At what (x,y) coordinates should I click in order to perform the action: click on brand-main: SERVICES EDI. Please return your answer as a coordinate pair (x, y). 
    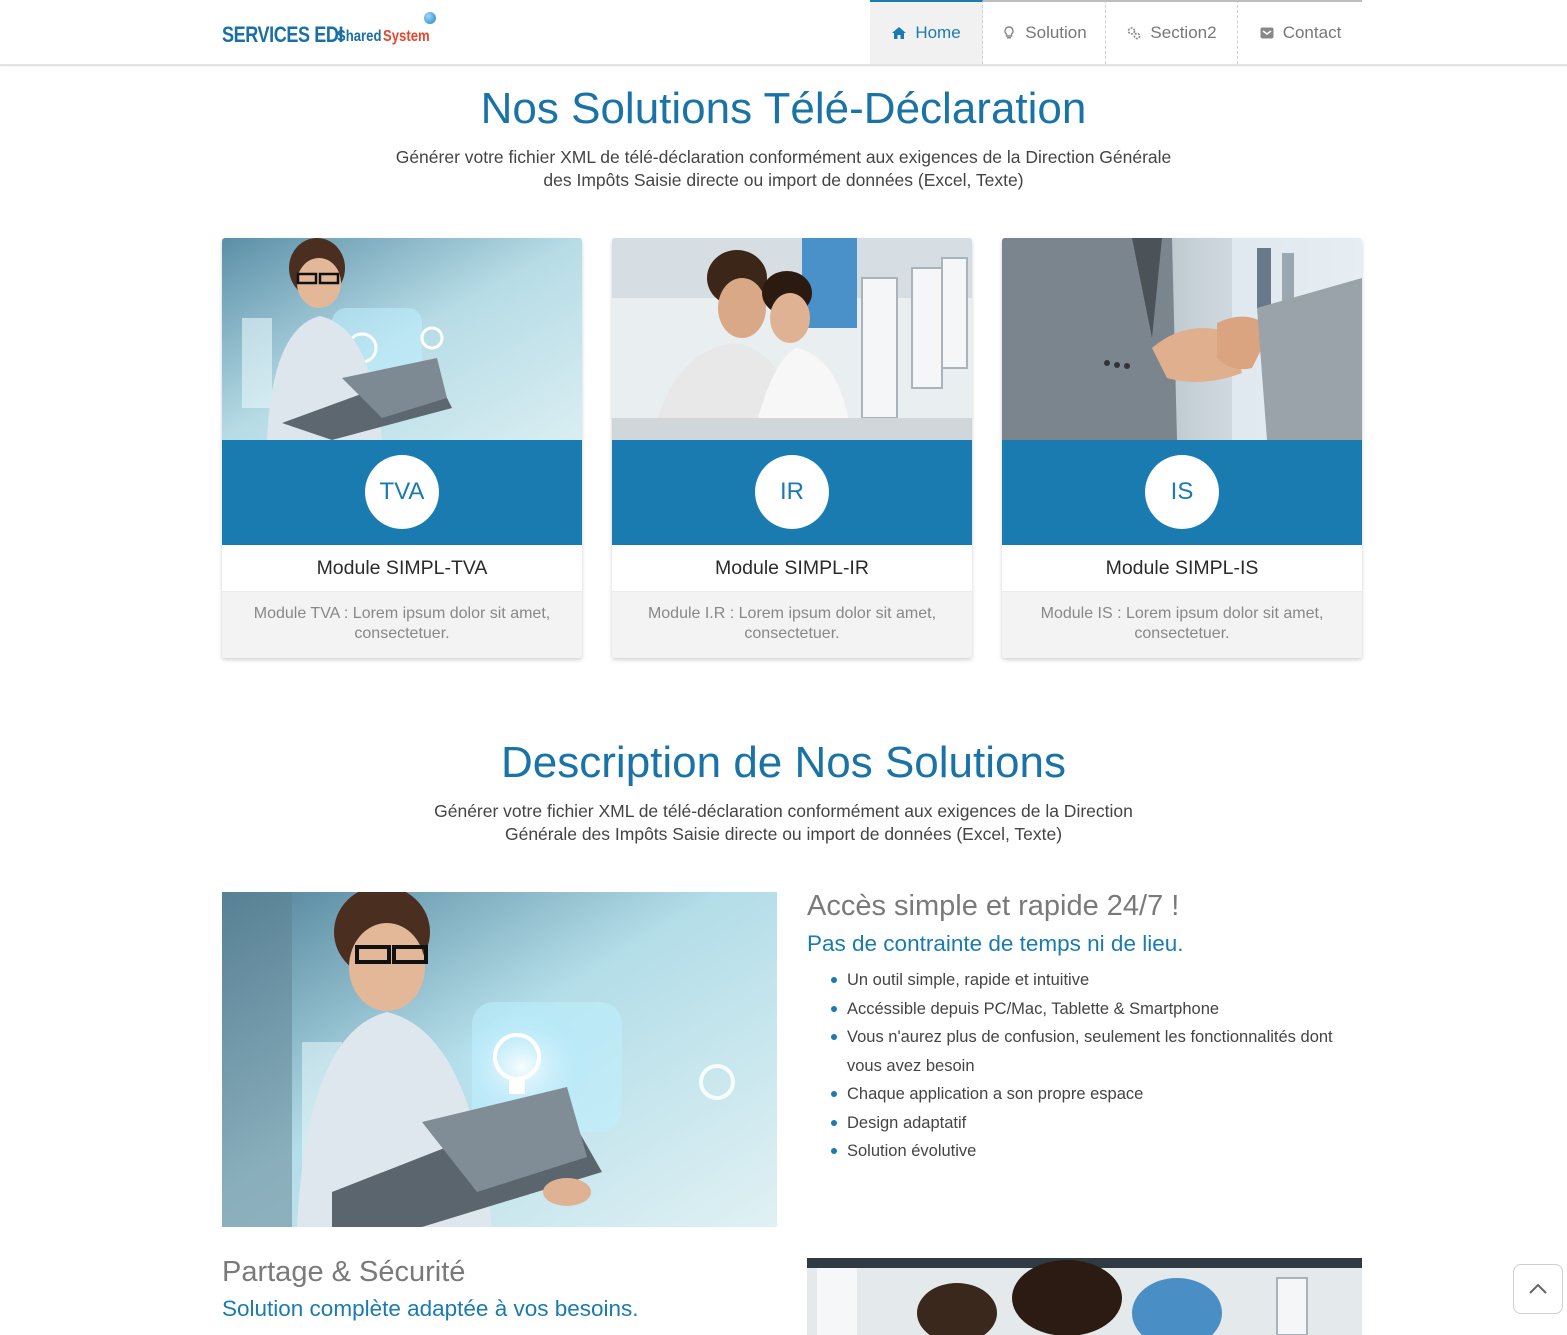
    Looking at the image, I should click on (283, 34).